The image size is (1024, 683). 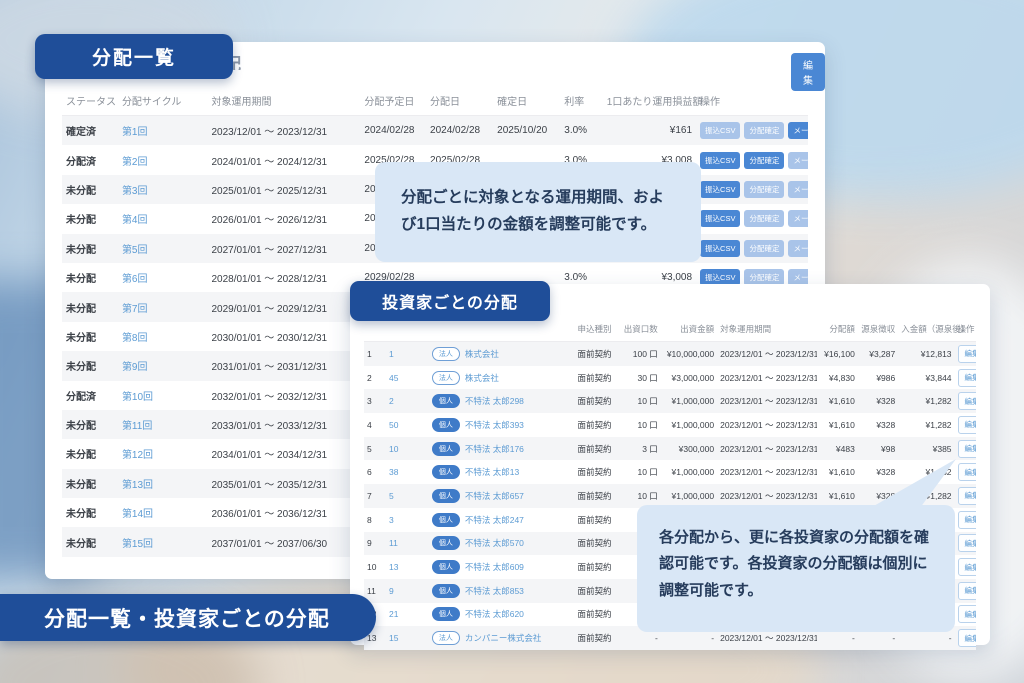 I want to click on cycle-link: 第5回, so click(x=135, y=250).